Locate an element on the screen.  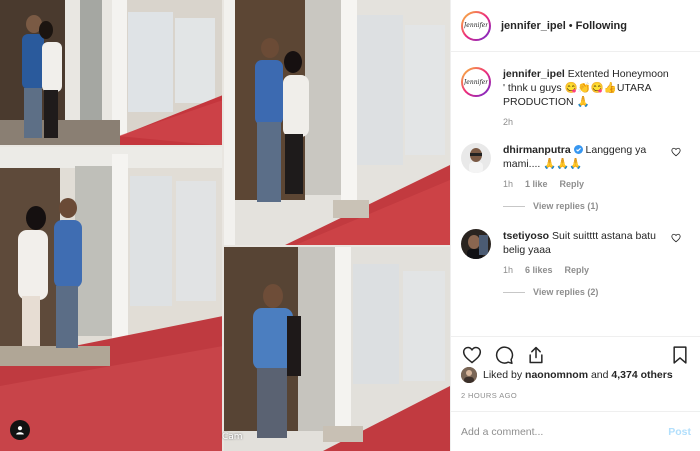
post-timestamp: 2 HOURS AGO is located at coordinates (489, 395).